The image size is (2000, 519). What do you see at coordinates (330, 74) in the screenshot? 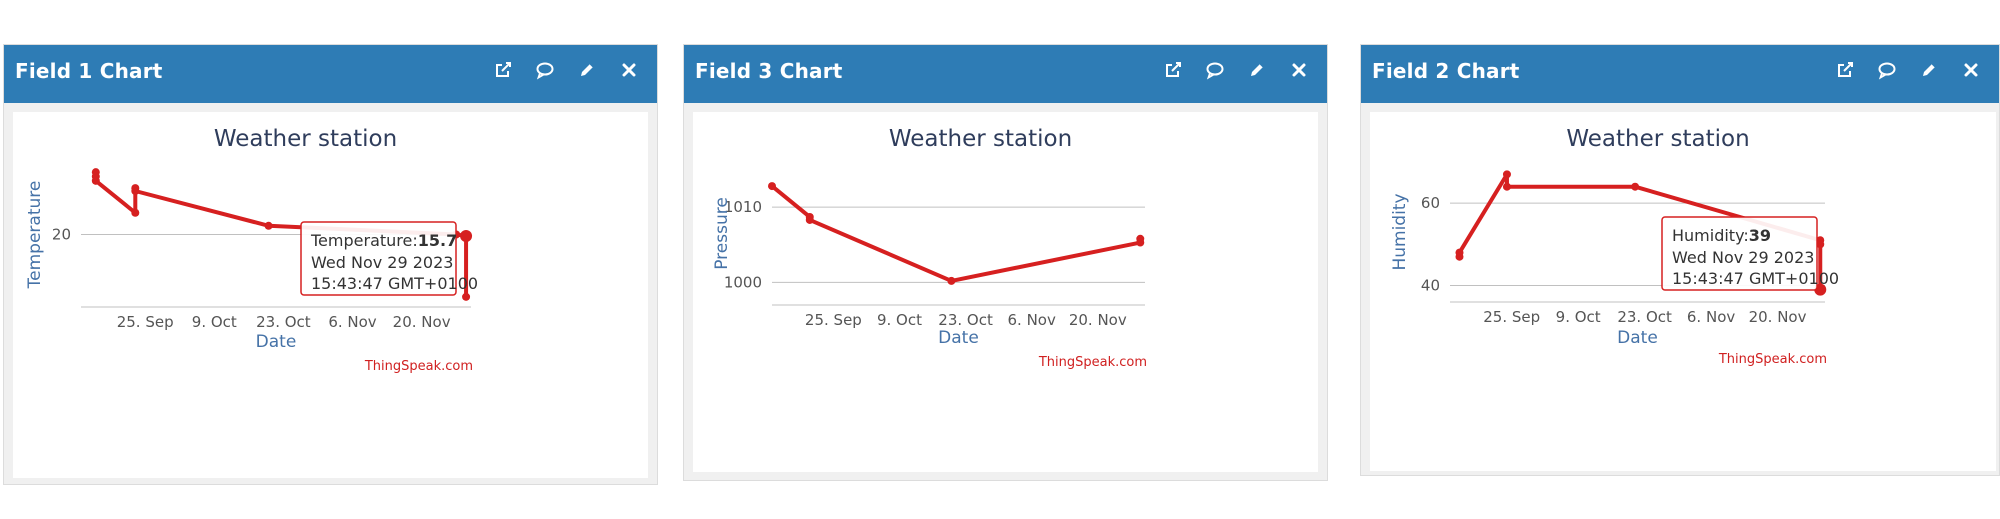
I see `panel-header: Field 1 Chart` at bounding box center [330, 74].